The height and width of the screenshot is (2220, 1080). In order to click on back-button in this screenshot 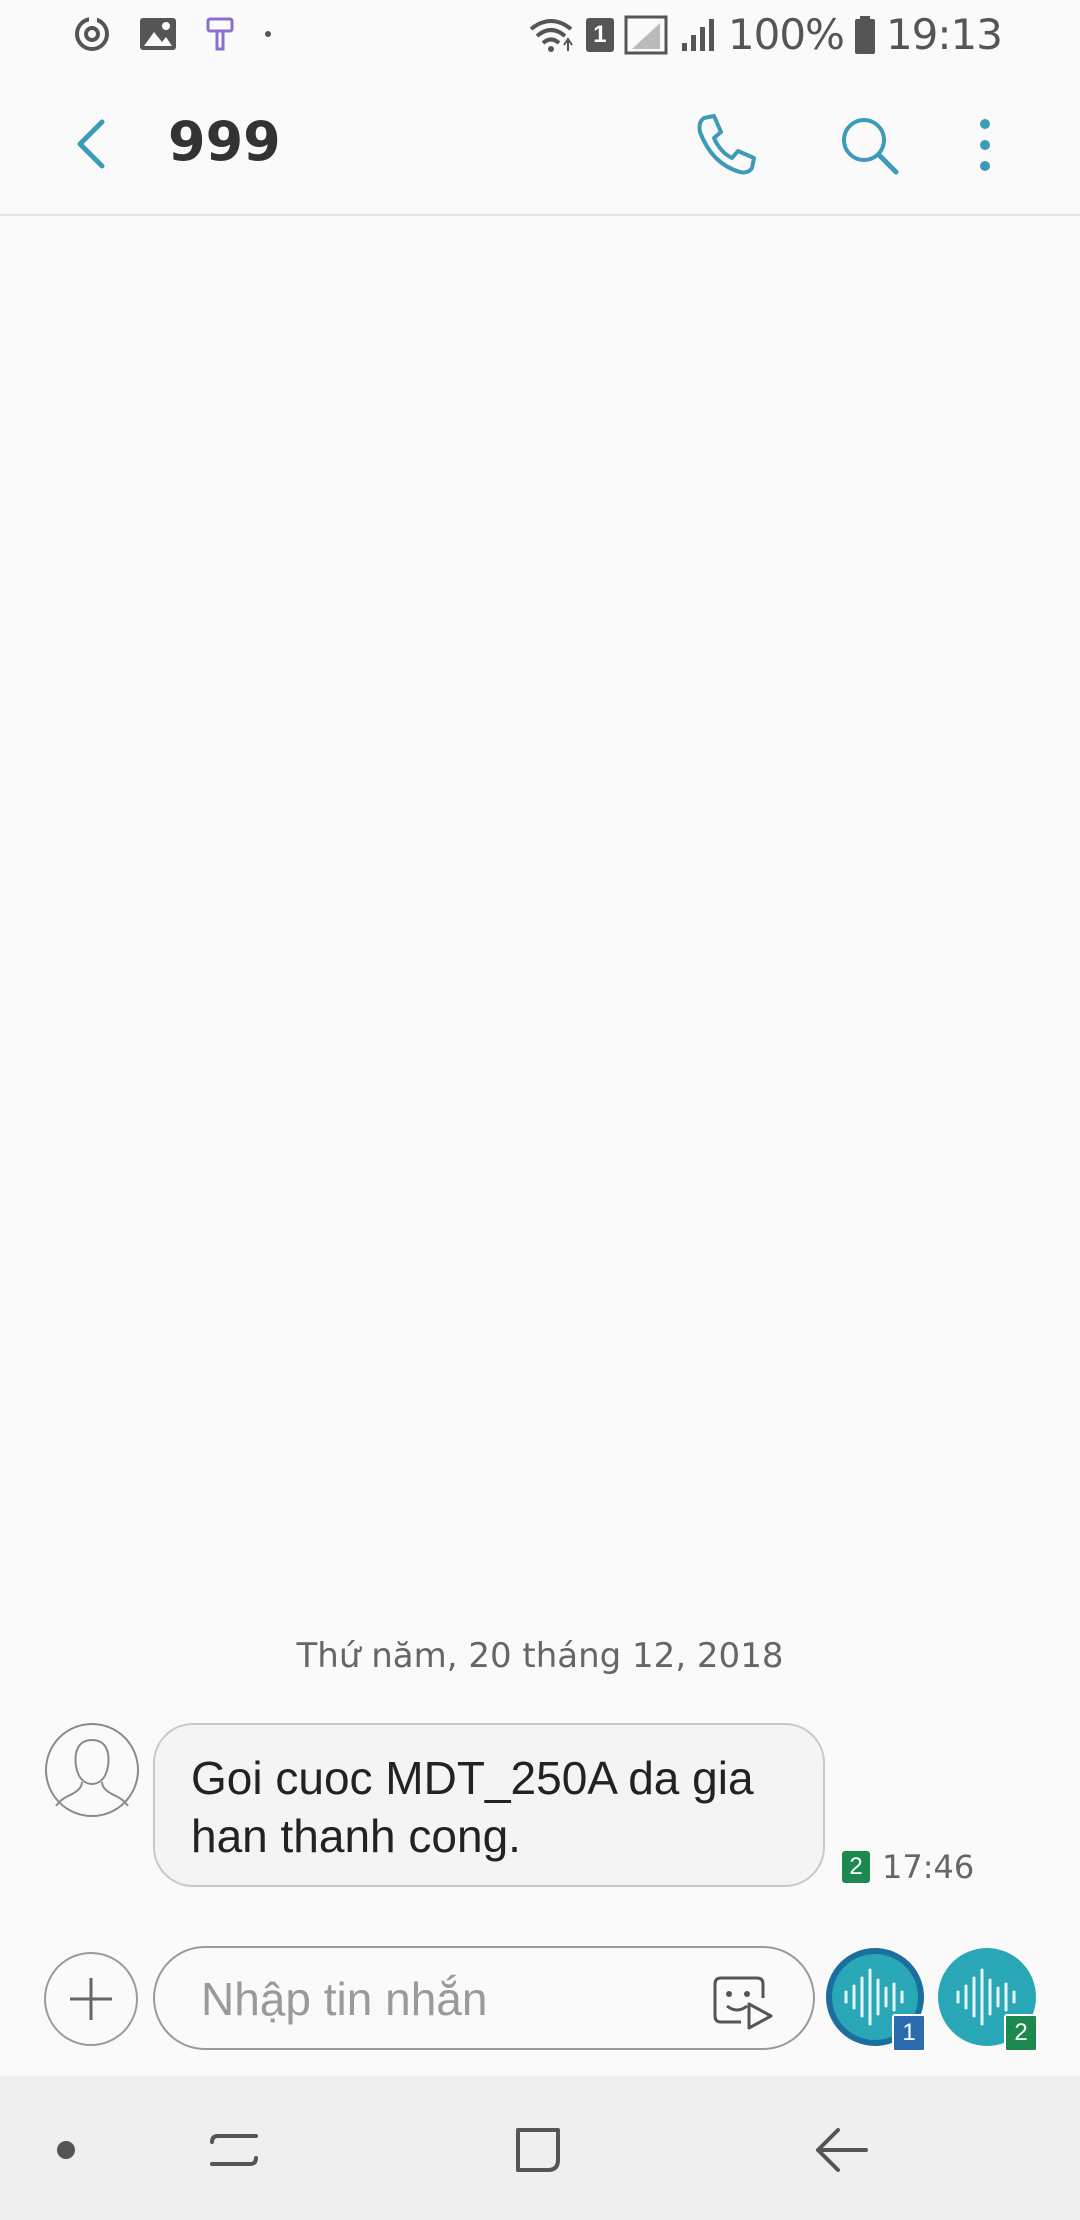, I will do `click(92, 144)`.